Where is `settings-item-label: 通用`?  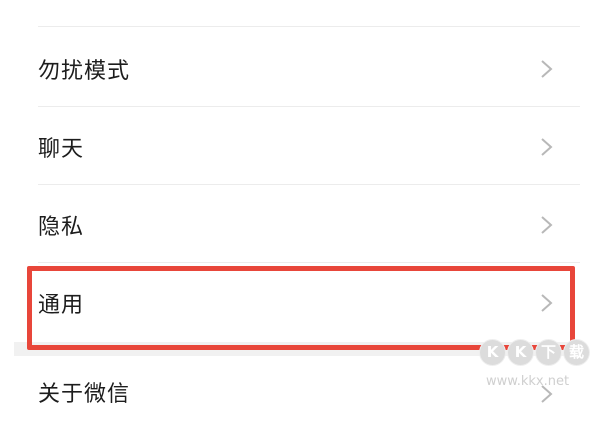
settings-item-label: 通用 is located at coordinates (61, 305).